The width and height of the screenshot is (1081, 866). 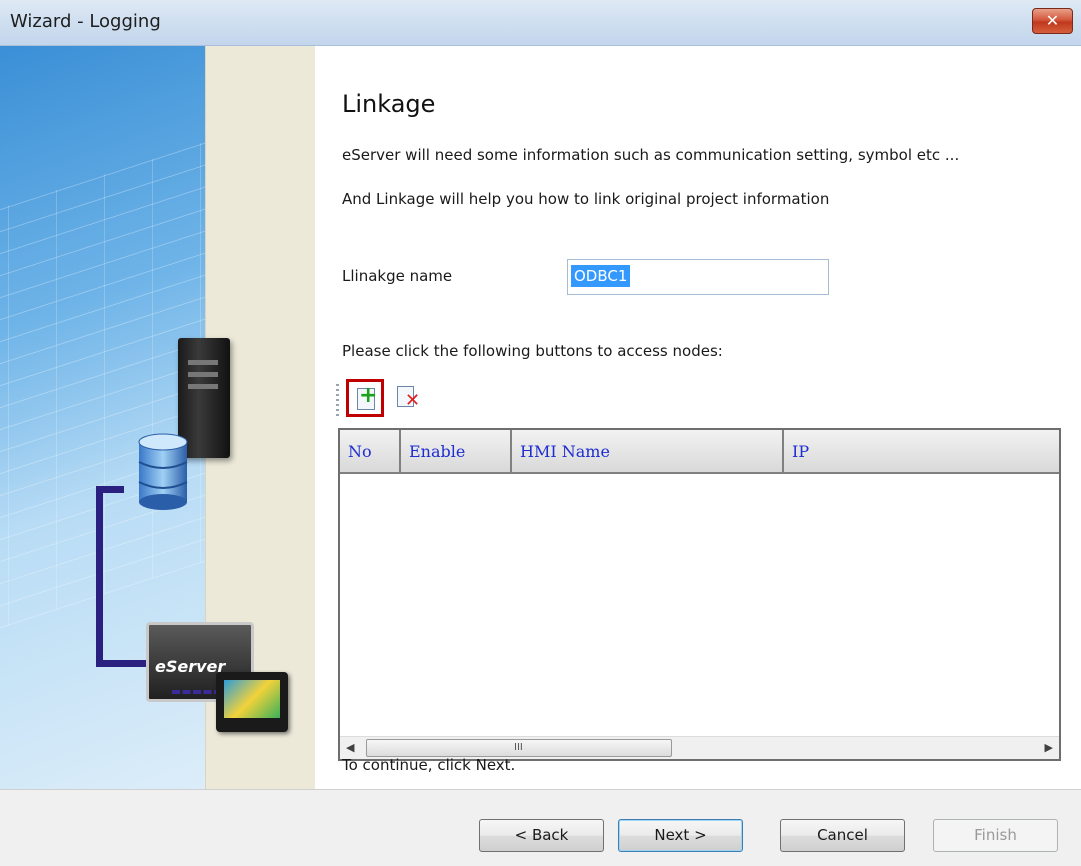 I want to click on close-icon: ✕, so click(x=1052, y=20).